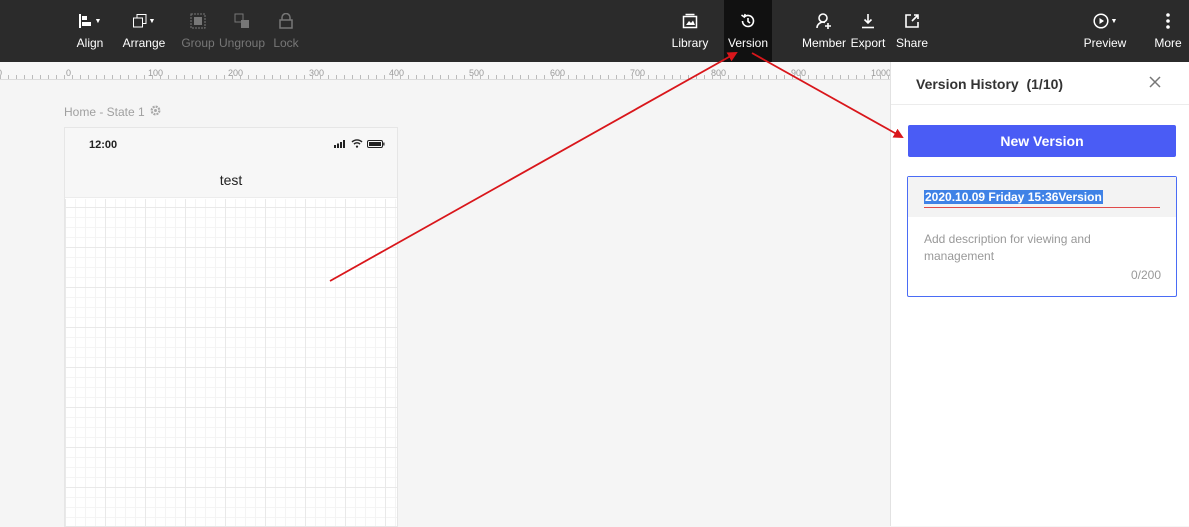 This screenshot has height=527, width=1189. What do you see at coordinates (868, 21) in the screenshot?
I see `download-icon` at bounding box center [868, 21].